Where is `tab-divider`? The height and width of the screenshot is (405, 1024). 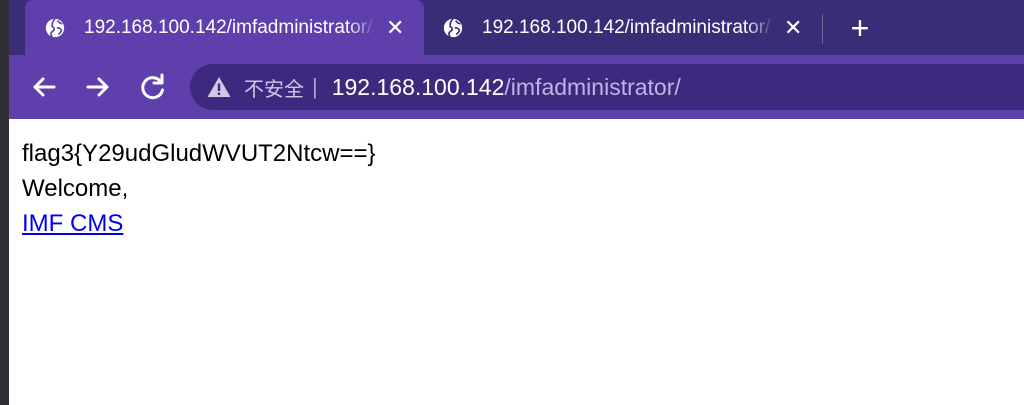 tab-divider is located at coordinates (822, 29).